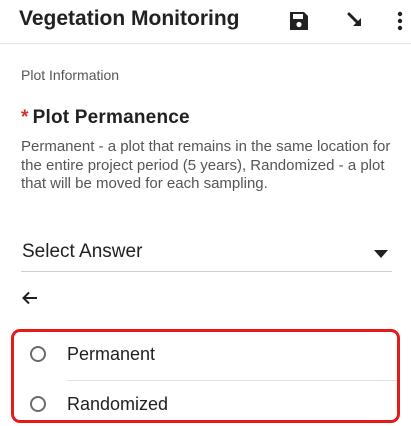 Image resolution: width=411 pixels, height=426 pixels. What do you see at coordinates (381, 254) in the screenshot?
I see `caret-down-icon` at bounding box center [381, 254].